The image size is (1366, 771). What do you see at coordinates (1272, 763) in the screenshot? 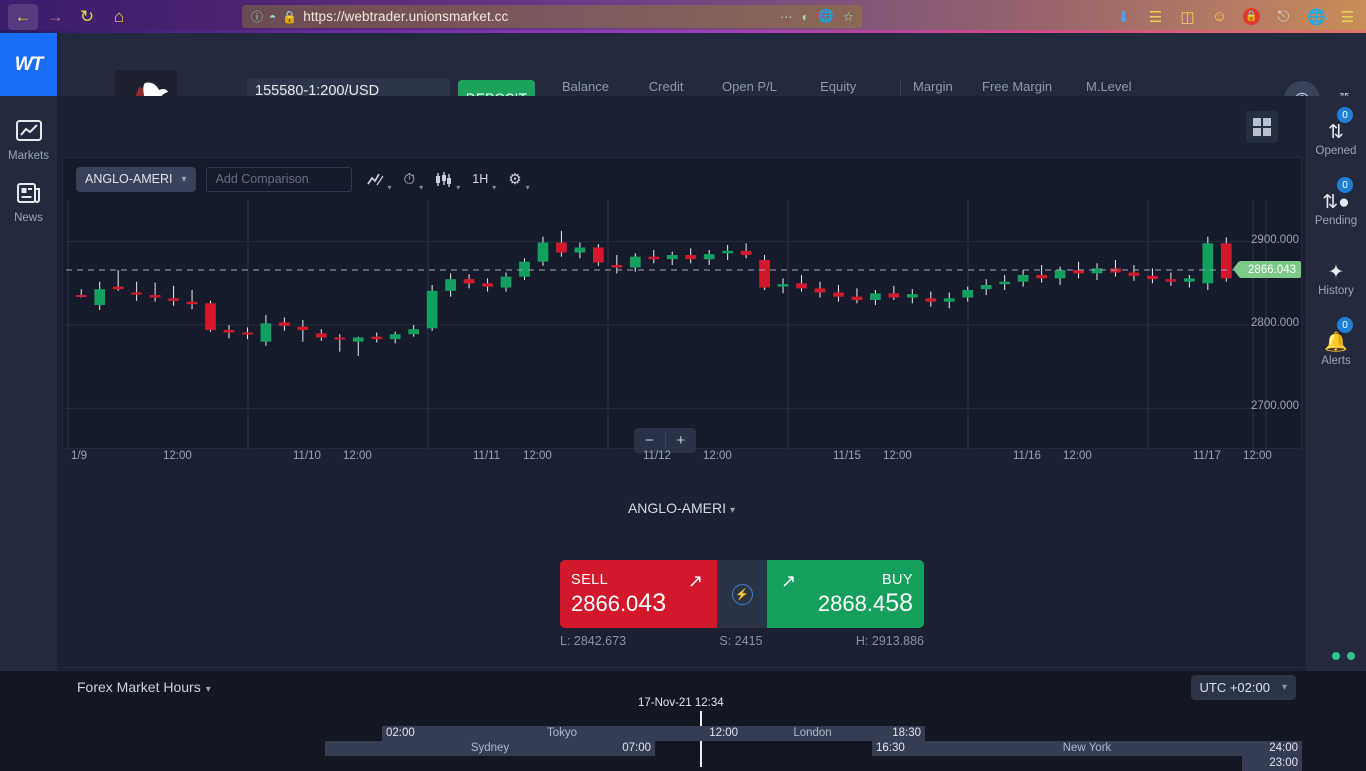
I see `session-bar-extra: 23:00` at bounding box center [1272, 763].